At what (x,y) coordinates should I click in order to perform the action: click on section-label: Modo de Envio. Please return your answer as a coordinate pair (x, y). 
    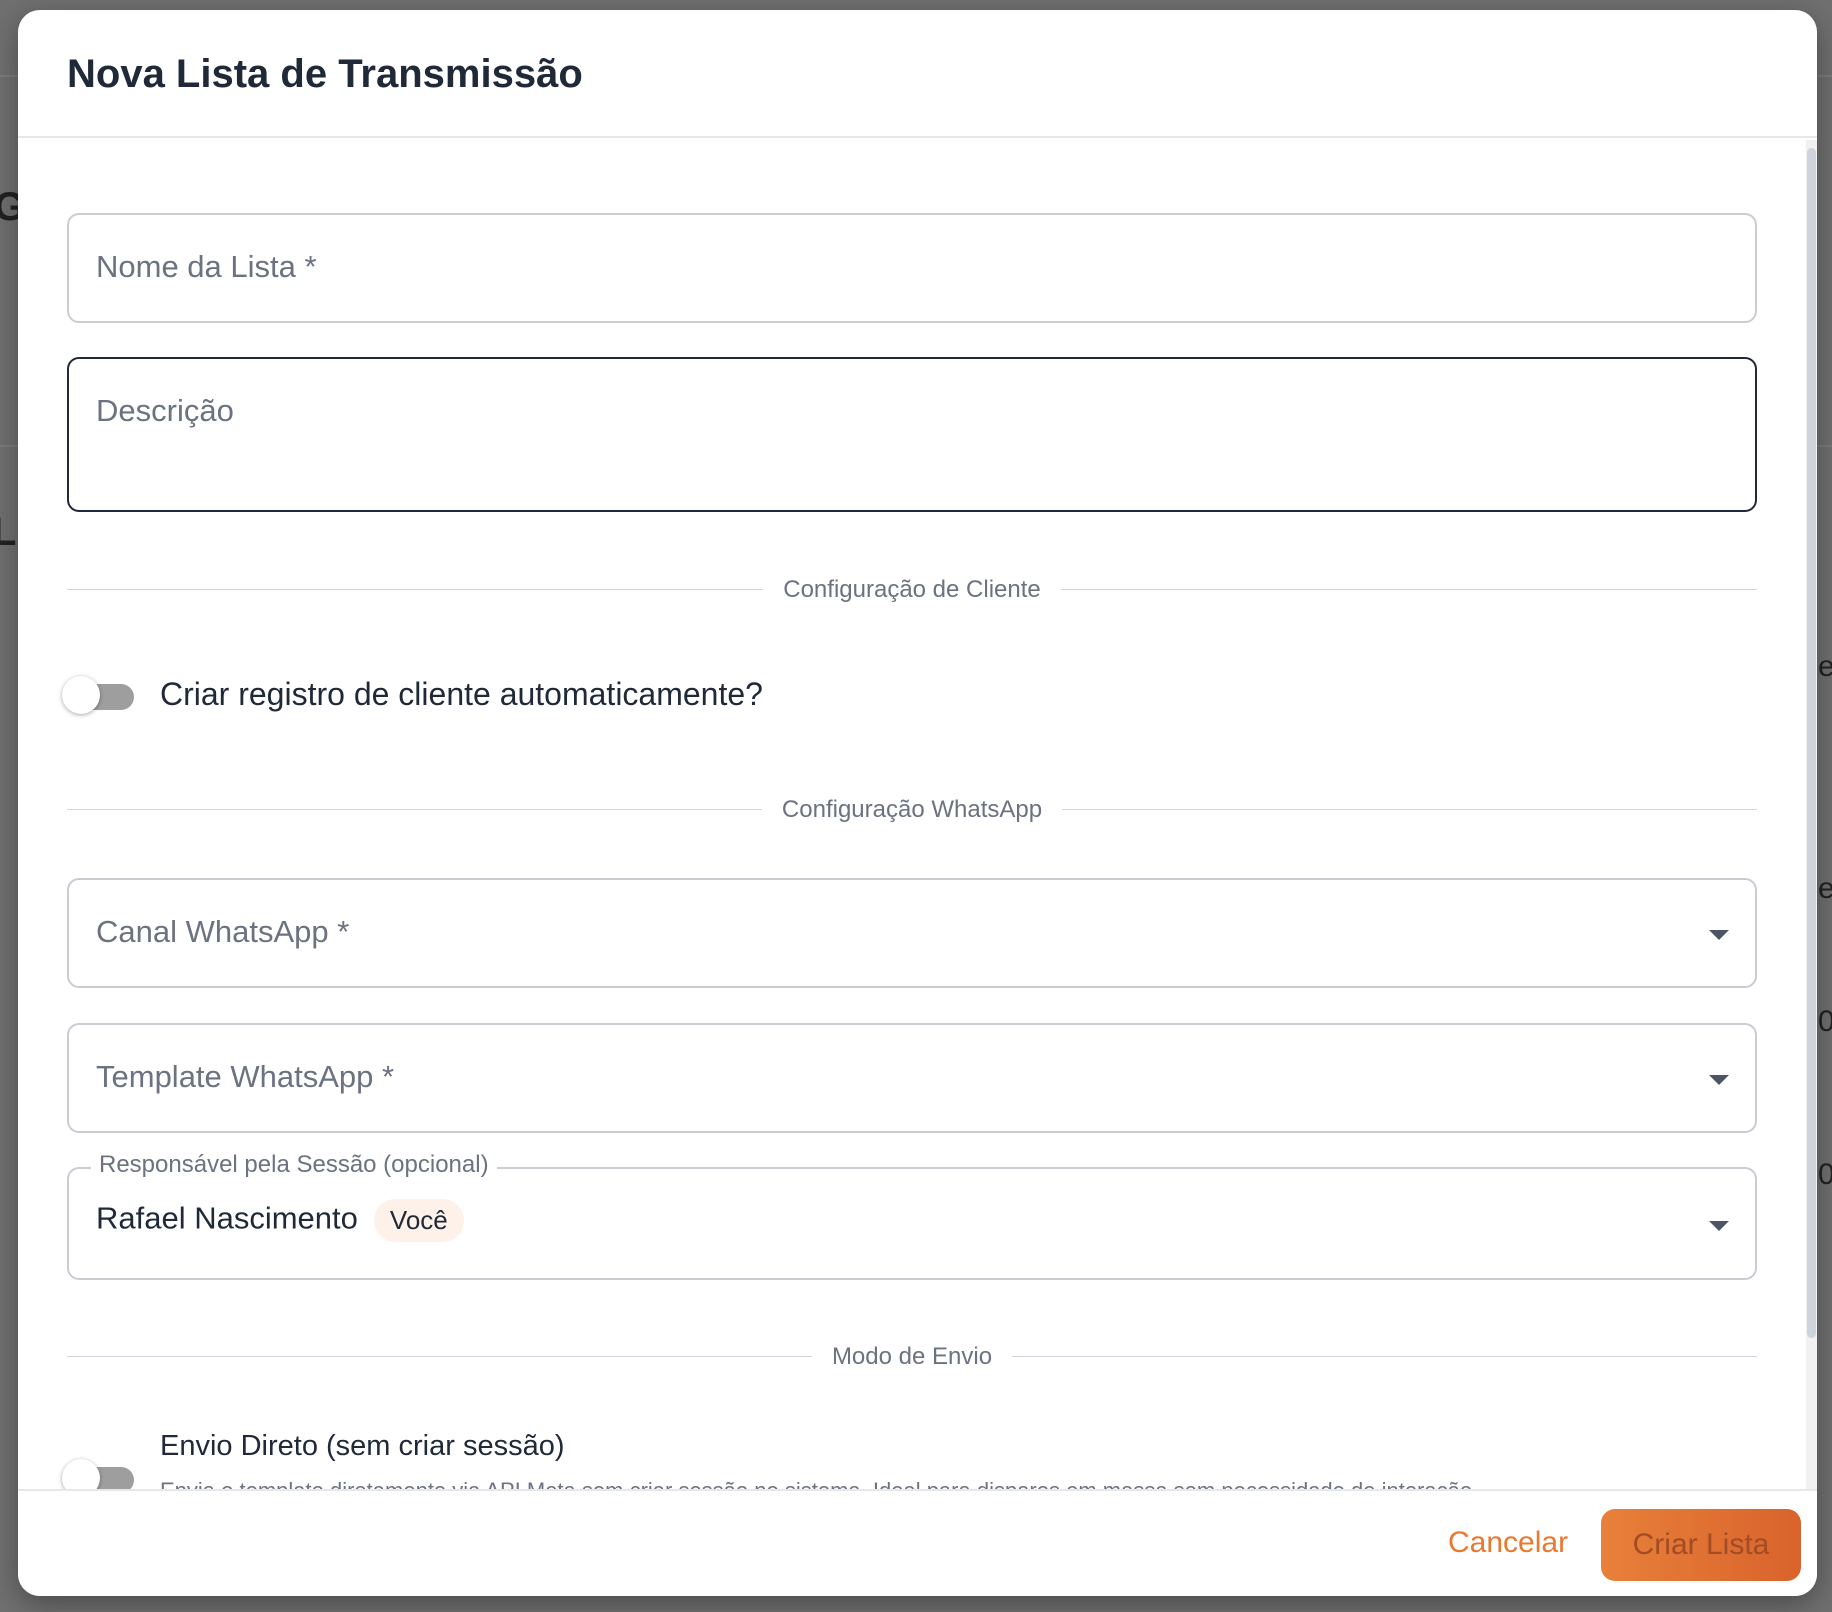
    Looking at the image, I should click on (912, 1356).